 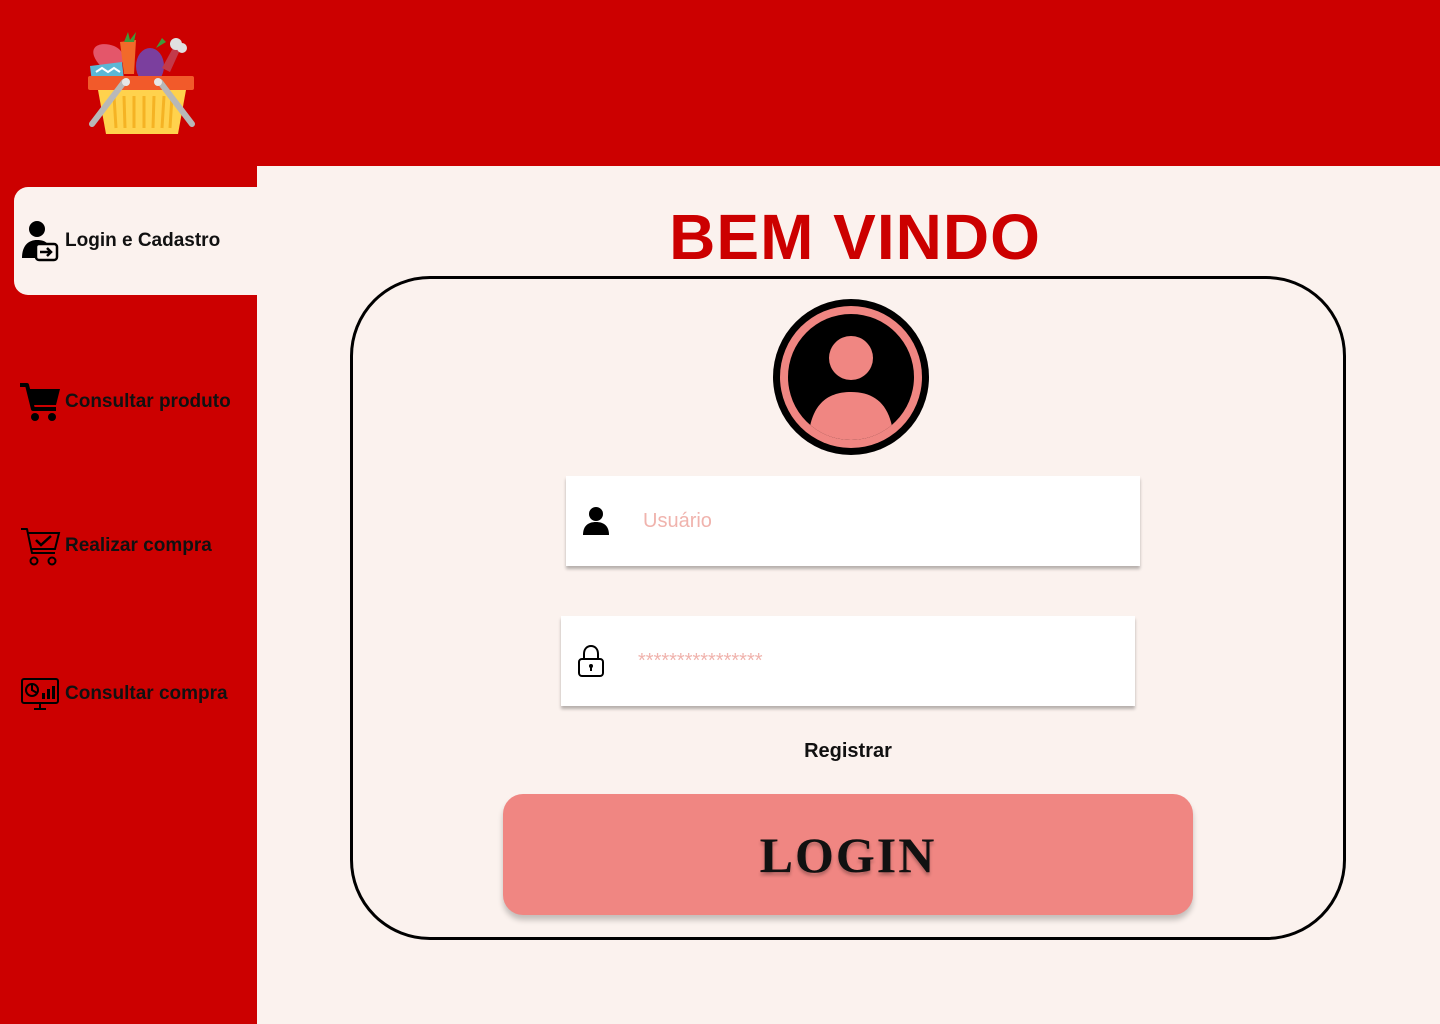 I want to click on login-button: LOGIN, so click(x=848, y=854).